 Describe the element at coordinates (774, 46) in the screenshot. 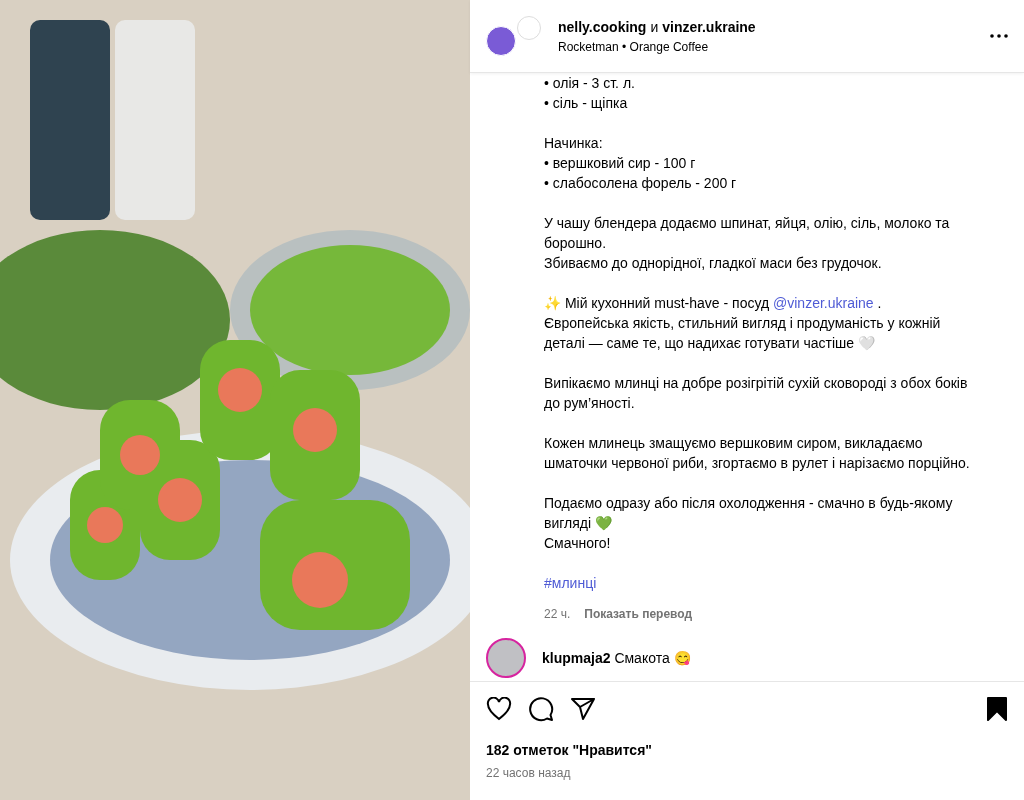

I see `audio-link: Rocketman • Orange Coffee` at that location.